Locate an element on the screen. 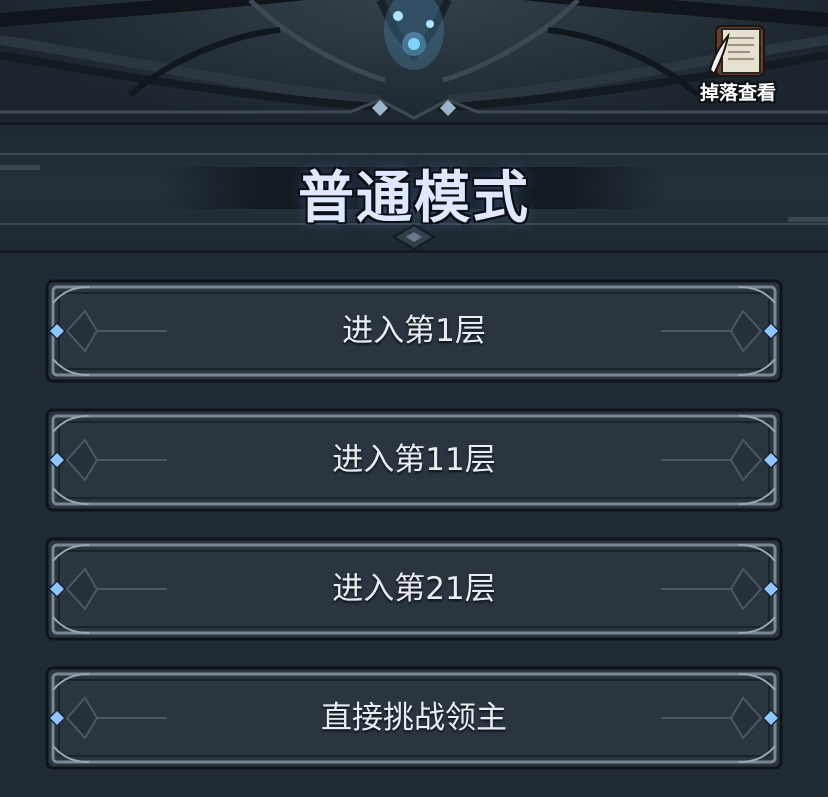 The width and height of the screenshot is (828, 797). enter-floor-11-label: 进入第11层 is located at coordinates (414, 460).